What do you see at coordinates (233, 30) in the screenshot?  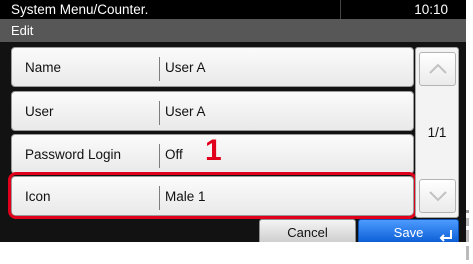 I see `subtitle-bar: Edit` at bounding box center [233, 30].